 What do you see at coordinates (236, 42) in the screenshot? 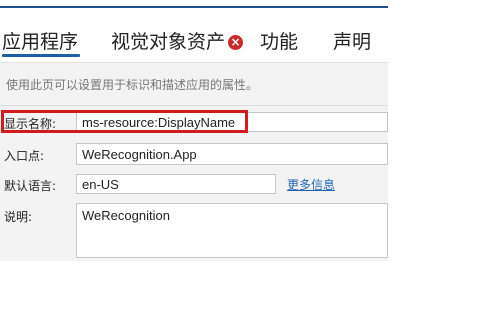
I see `error-x-icon: ×` at bounding box center [236, 42].